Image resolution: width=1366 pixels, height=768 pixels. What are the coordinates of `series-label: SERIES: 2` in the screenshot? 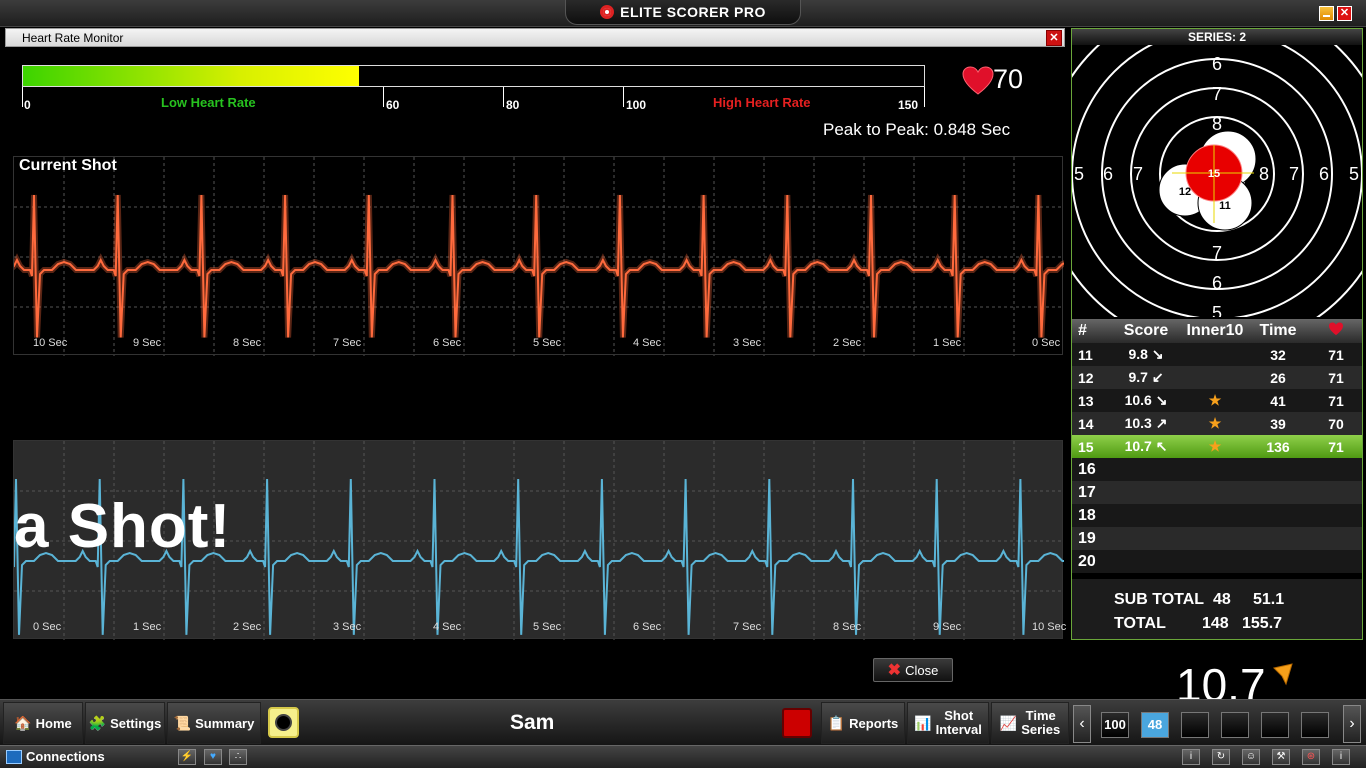 It's located at (1217, 37).